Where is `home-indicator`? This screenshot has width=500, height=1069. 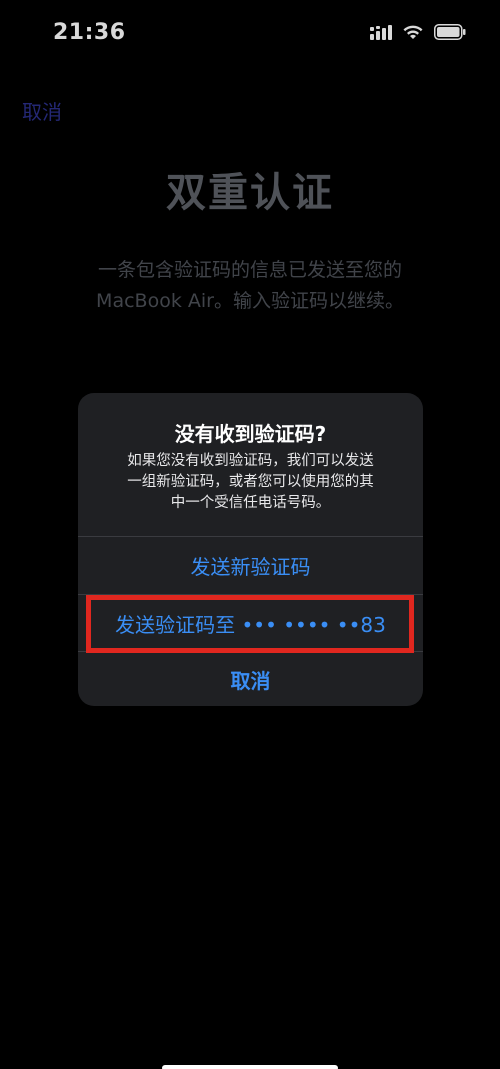
home-indicator is located at coordinates (250, 1067).